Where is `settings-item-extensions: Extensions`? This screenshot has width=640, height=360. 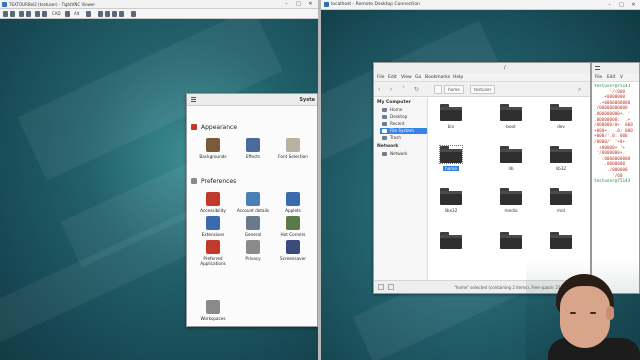 settings-item-extensions: Extensions is located at coordinates (213, 226).